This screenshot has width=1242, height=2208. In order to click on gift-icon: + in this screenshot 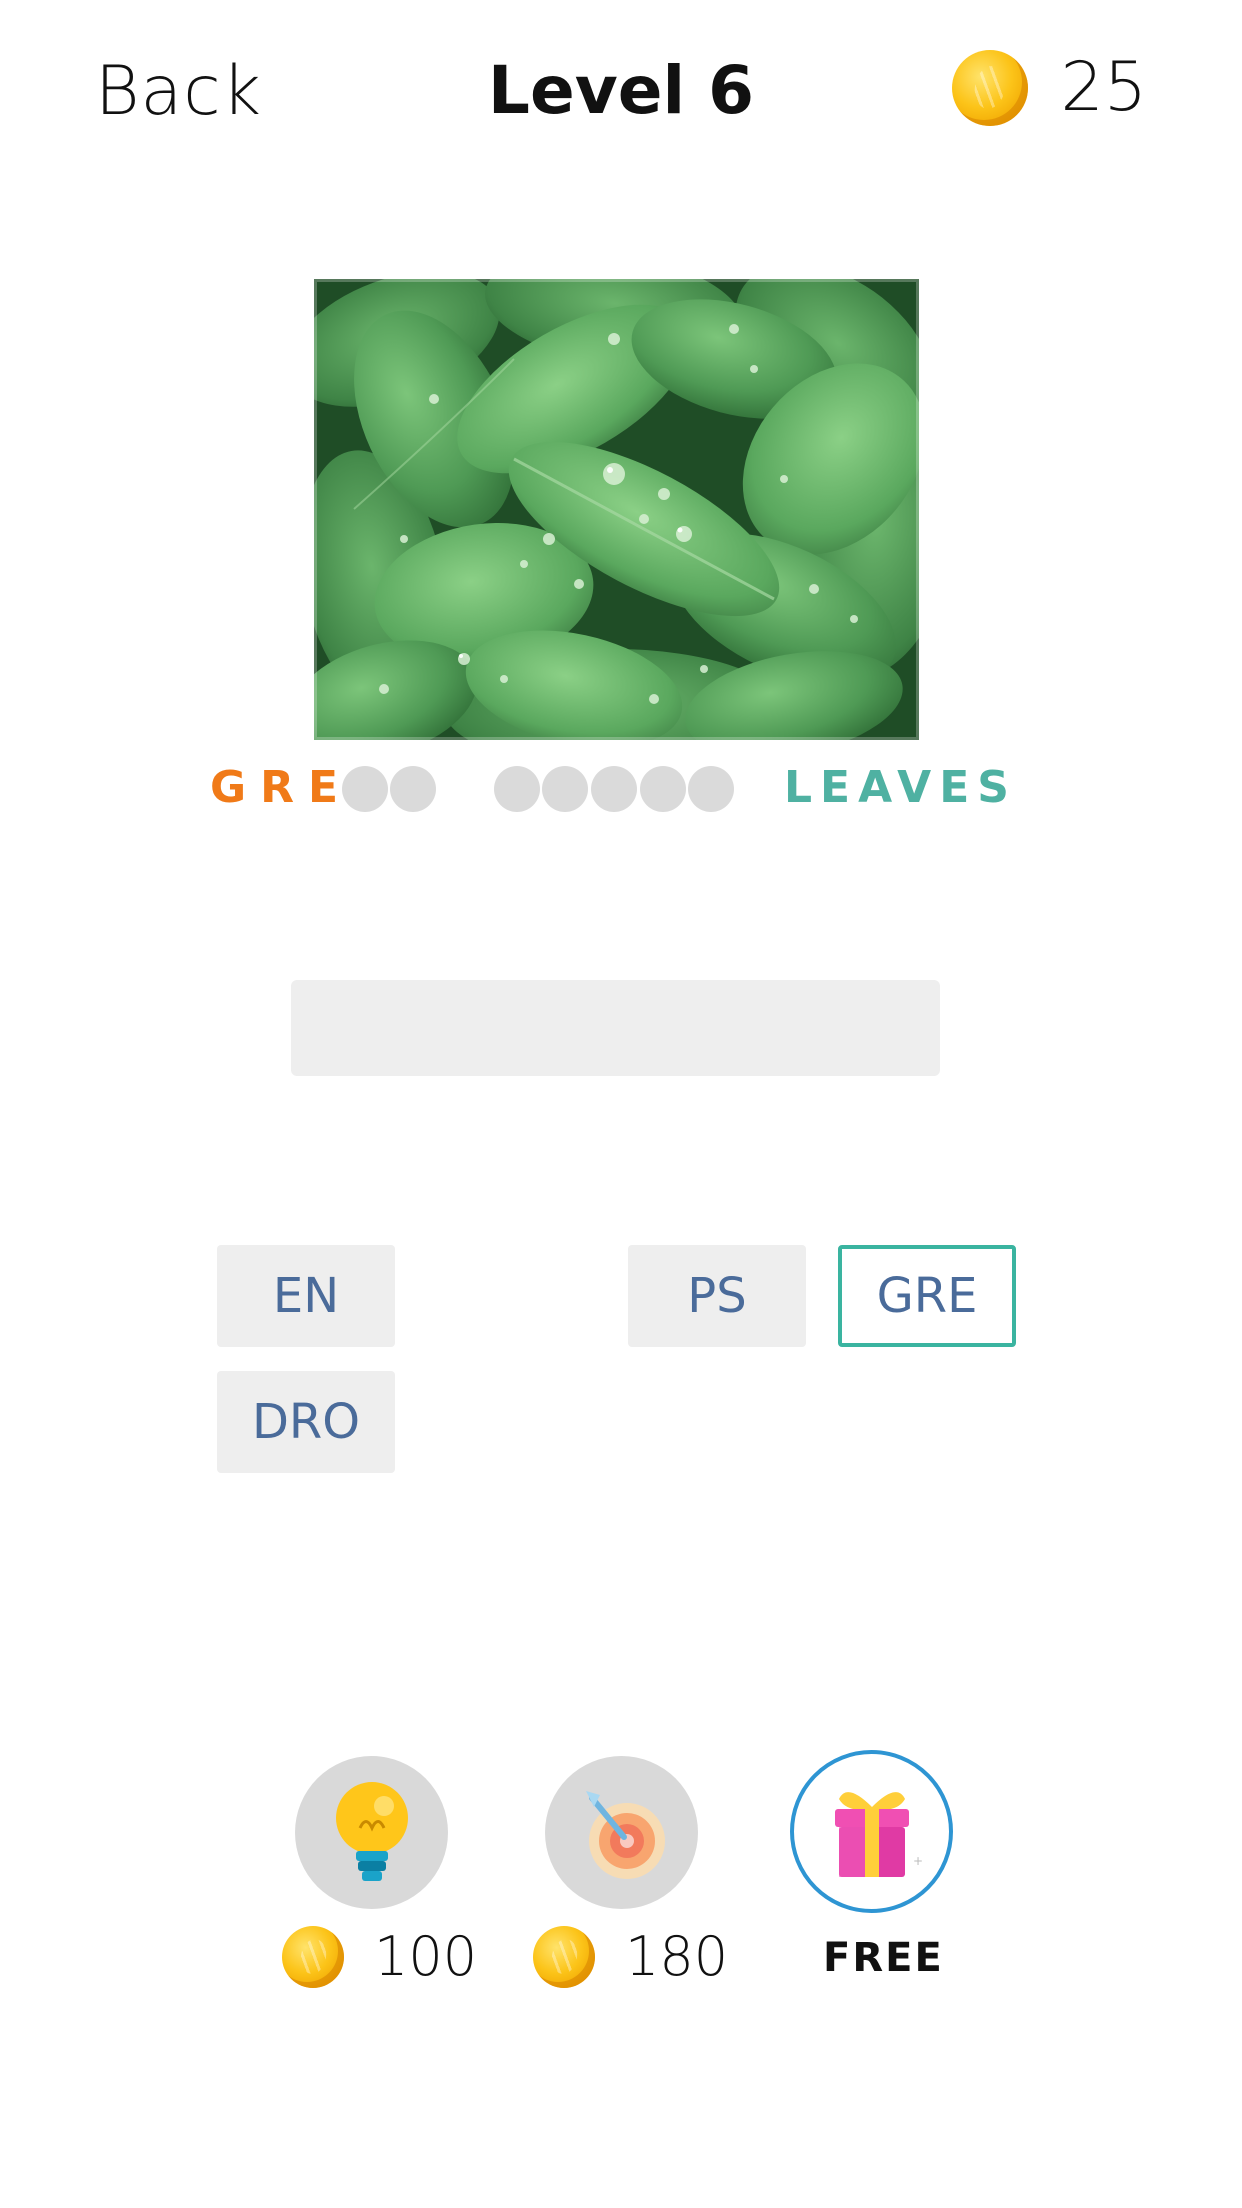, I will do `click(878, 1834)`.